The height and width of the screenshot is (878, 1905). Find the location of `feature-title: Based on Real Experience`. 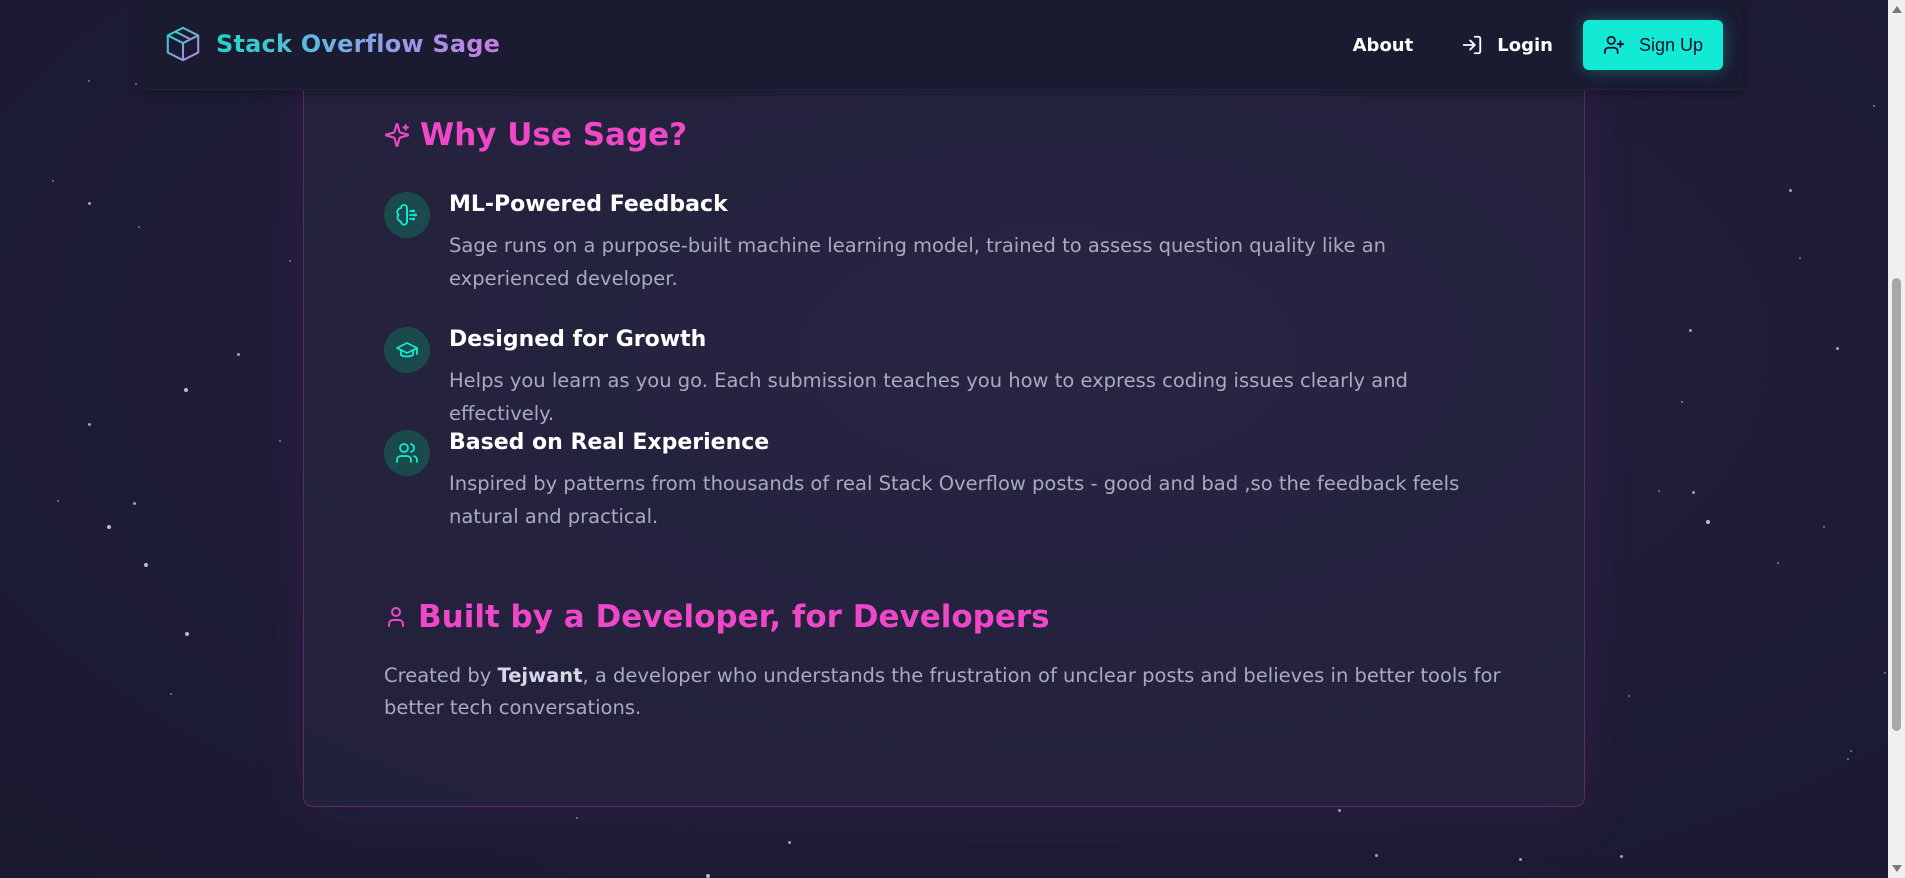

feature-title: Based on Real Experience is located at coordinates (609, 442).